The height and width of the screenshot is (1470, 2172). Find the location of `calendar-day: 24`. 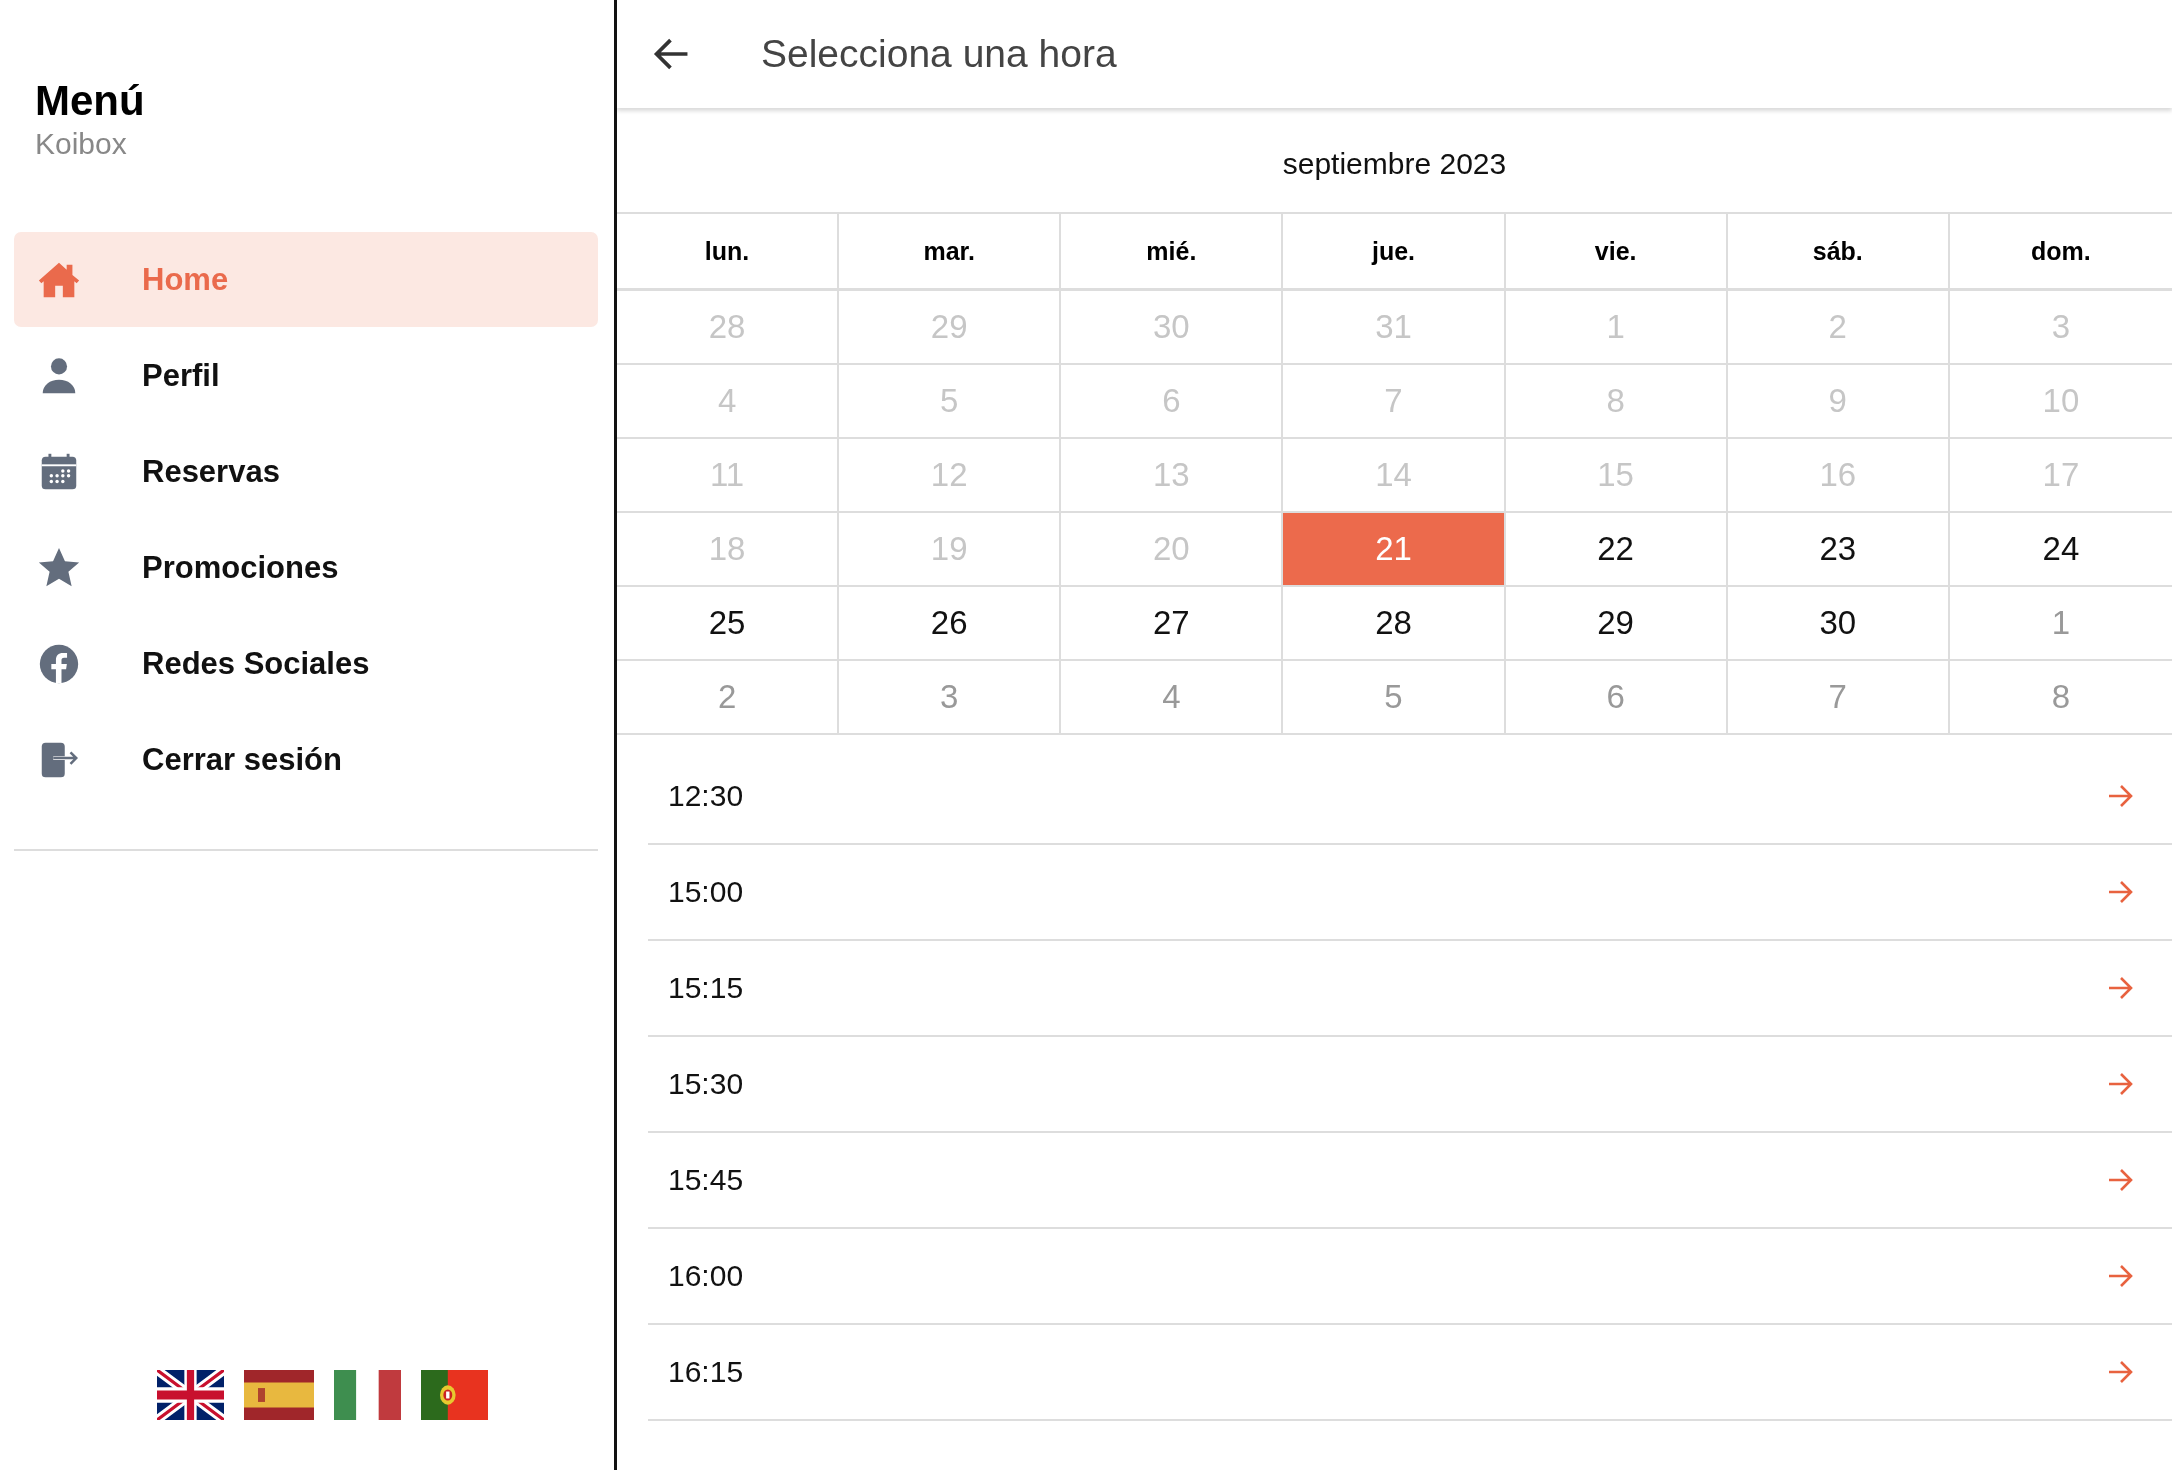

calendar-day: 24 is located at coordinates (2060, 550).